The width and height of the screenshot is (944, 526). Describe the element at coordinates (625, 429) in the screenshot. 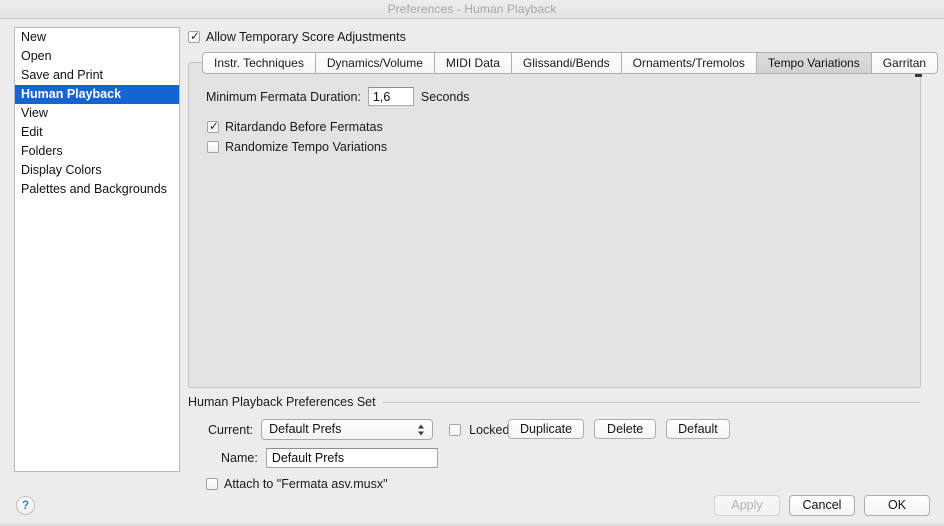

I see `delete-button: Delete` at that location.